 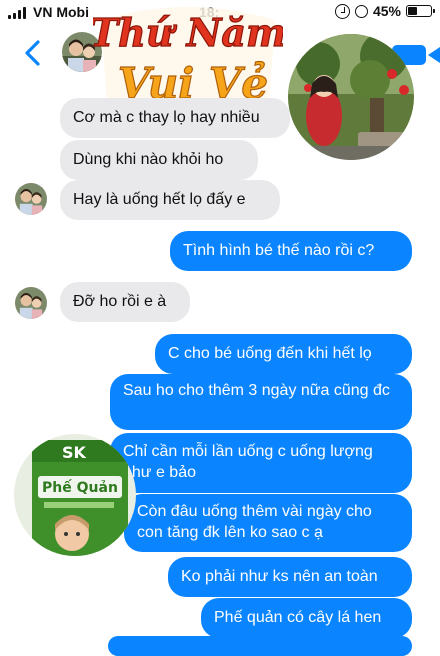 What do you see at coordinates (291, 251) in the screenshot?
I see `message-bubble-outgoing: Tình hình bé thế nào rồi c?` at bounding box center [291, 251].